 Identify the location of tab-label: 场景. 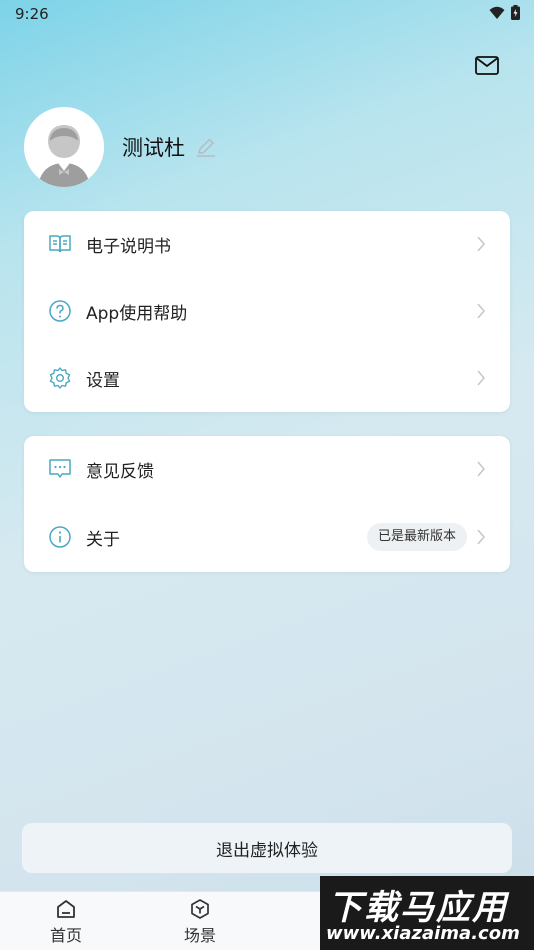
(199, 935).